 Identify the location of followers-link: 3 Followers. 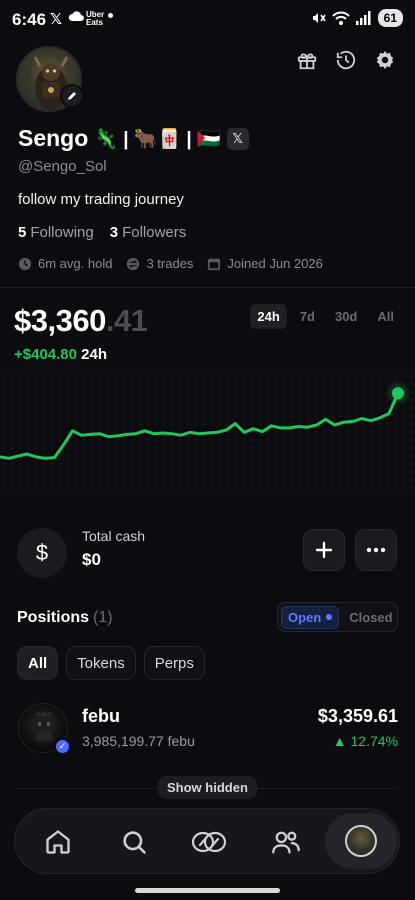
(148, 232).